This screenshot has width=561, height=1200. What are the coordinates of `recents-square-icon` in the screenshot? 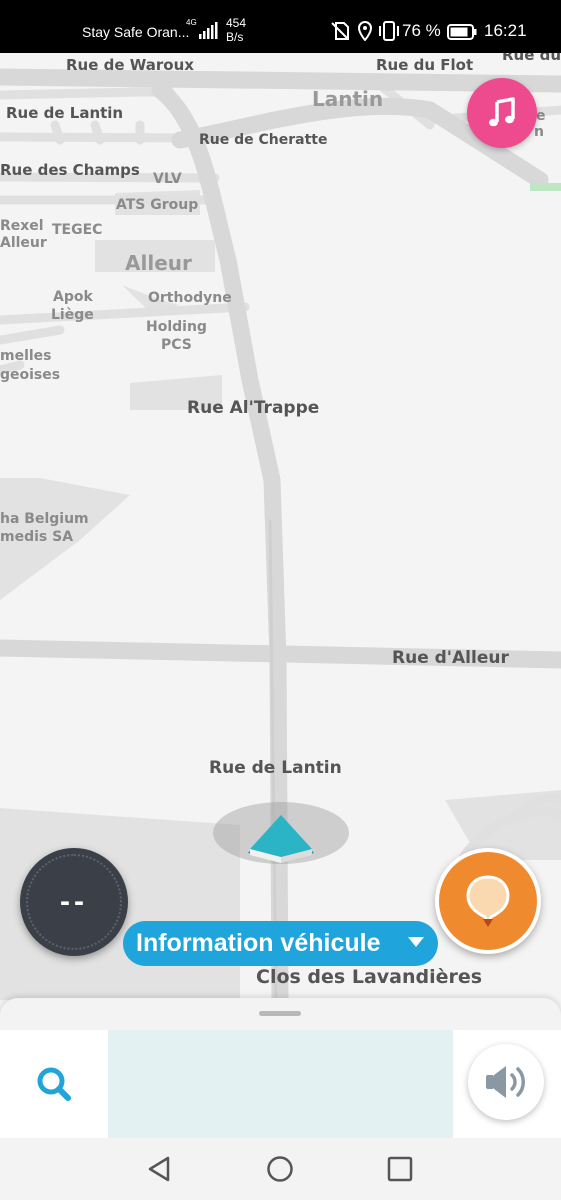 It's located at (400, 1169).